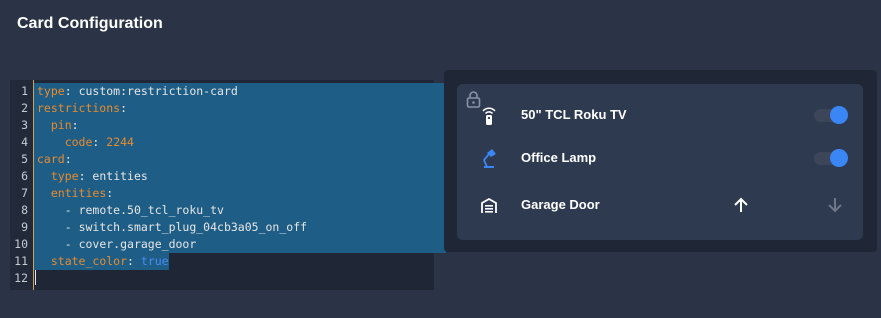  What do you see at coordinates (22, 185) in the screenshot?
I see `line-number-gutter: 1 2 3 4 5 6 7 8 9 10 11 12` at bounding box center [22, 185].